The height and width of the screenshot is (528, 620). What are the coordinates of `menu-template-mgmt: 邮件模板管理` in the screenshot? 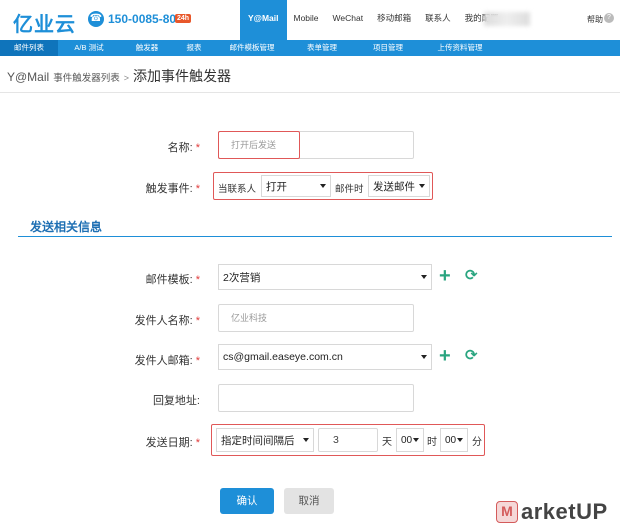 It's located at (252, 48).